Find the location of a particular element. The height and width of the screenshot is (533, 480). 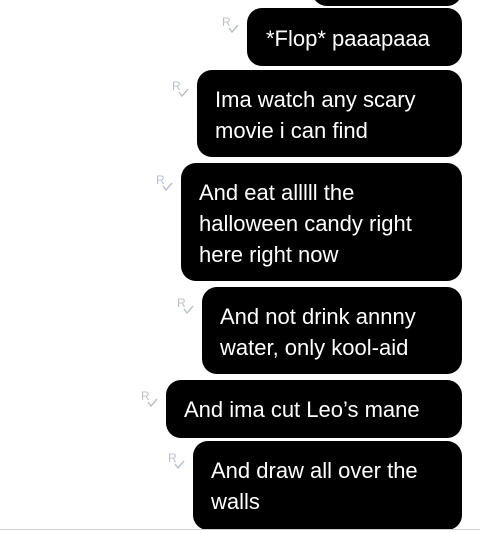

bottom-divider is located at coordinates (240, 529).